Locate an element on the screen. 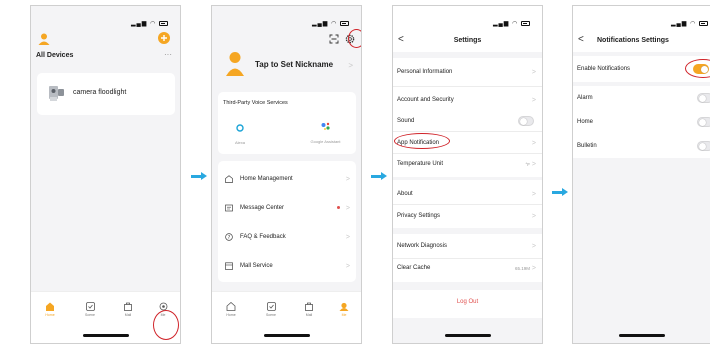  tab-home-label: Home is located at coordinates (231, 315).